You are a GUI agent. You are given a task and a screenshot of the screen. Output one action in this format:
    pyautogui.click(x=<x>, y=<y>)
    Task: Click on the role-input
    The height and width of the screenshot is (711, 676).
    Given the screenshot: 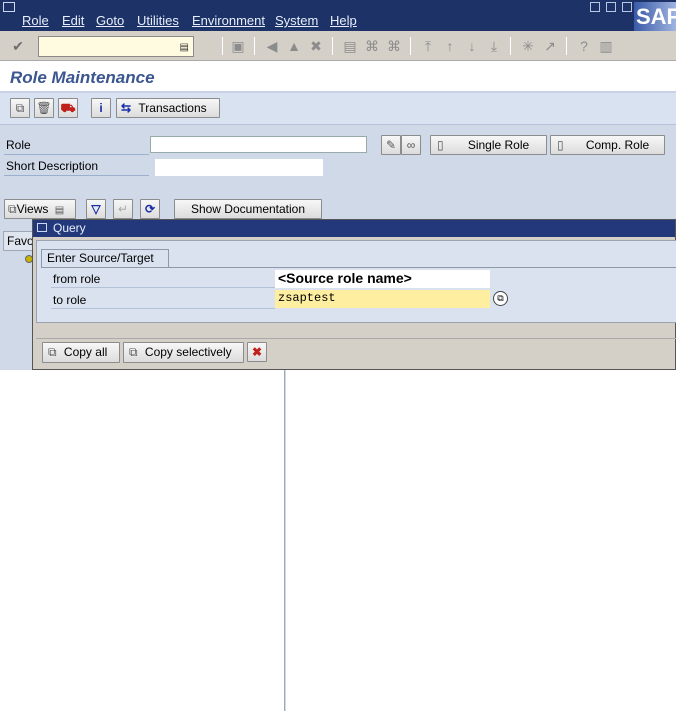 What is the action you would take?
    pyautogui.click(x=258, y=144)
    